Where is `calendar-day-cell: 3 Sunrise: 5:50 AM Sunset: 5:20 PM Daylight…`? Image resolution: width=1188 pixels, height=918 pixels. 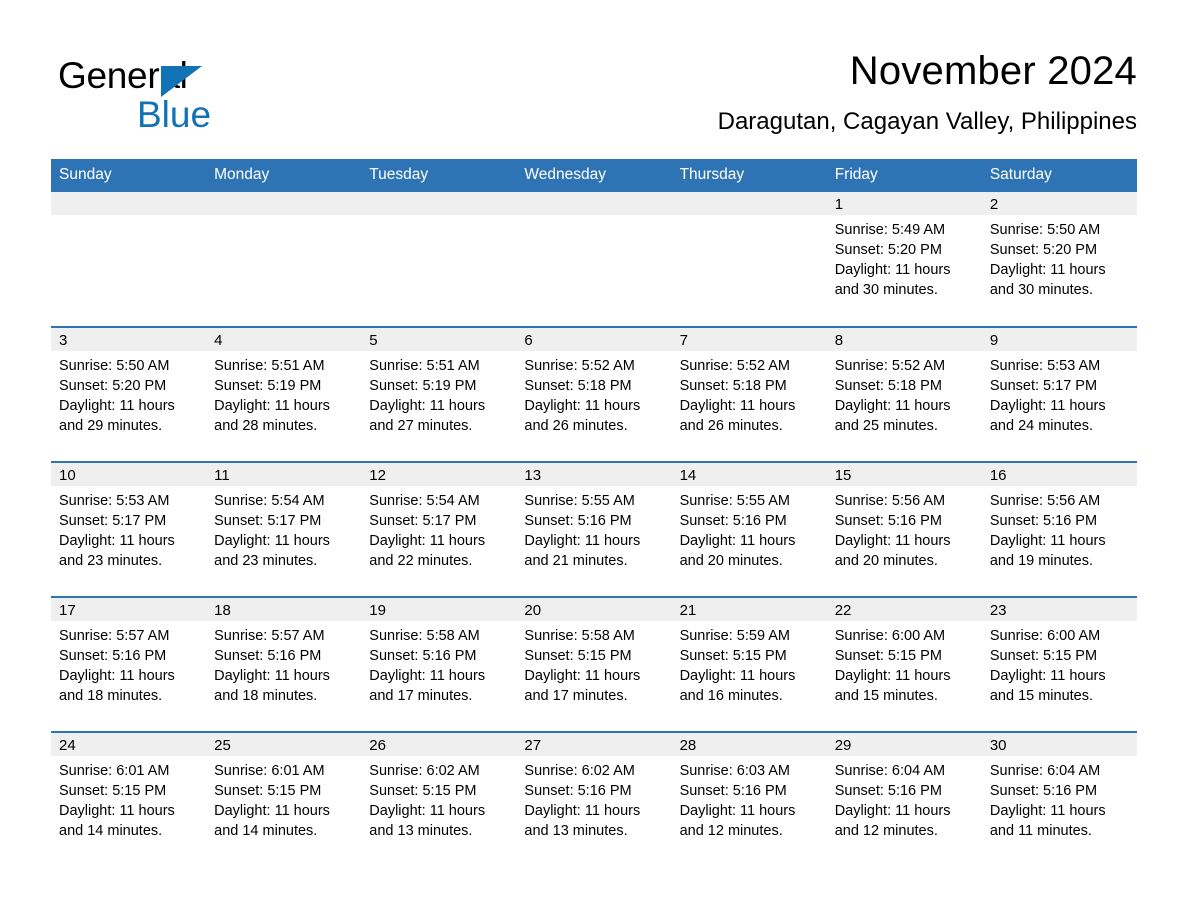 calendar-day-cell: 3 Sunrise: 5:50 AM Sunset: 5:20 PM Daylight… is located at coordinates (129, 394).